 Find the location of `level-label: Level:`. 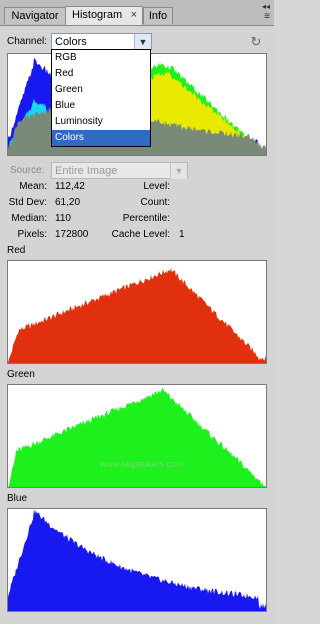

level-label: Level: is located at coordinates (156, 186).